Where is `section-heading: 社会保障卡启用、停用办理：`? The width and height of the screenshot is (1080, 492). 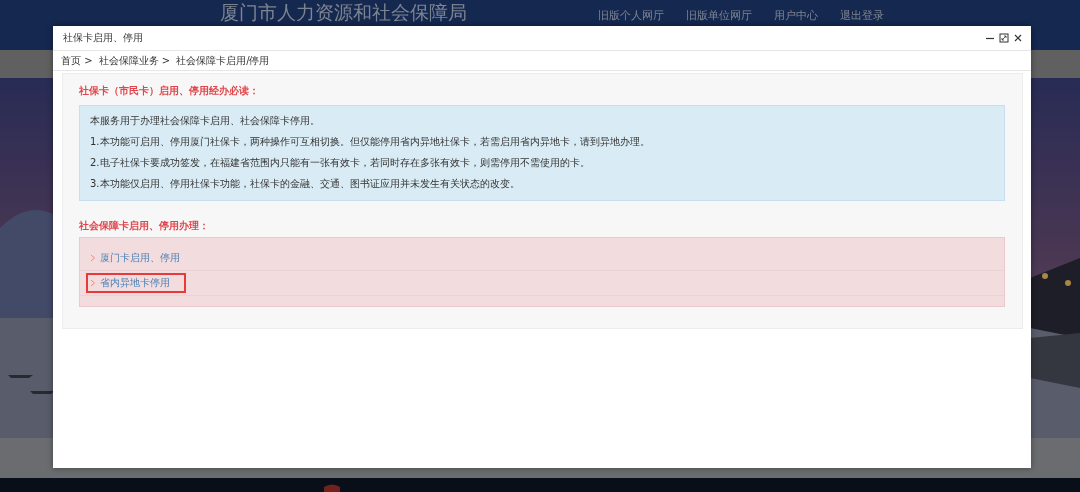 section-heading: 社会保障卡启用、停用办理： is located at coordinates (144, 226).